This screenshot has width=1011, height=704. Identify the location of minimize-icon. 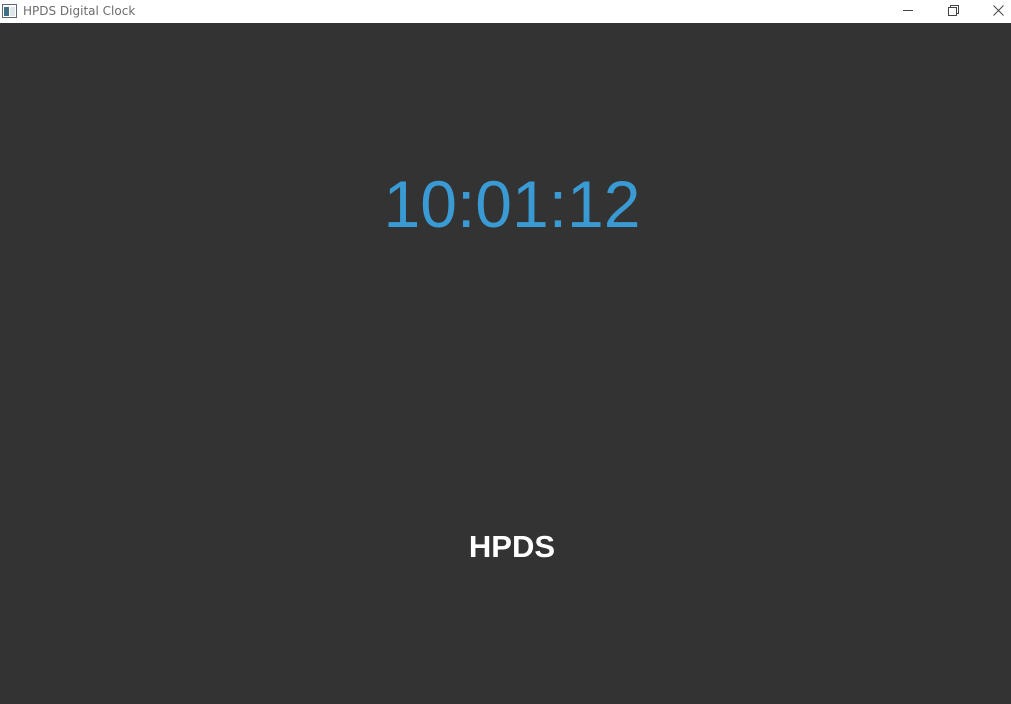
(908, 12).